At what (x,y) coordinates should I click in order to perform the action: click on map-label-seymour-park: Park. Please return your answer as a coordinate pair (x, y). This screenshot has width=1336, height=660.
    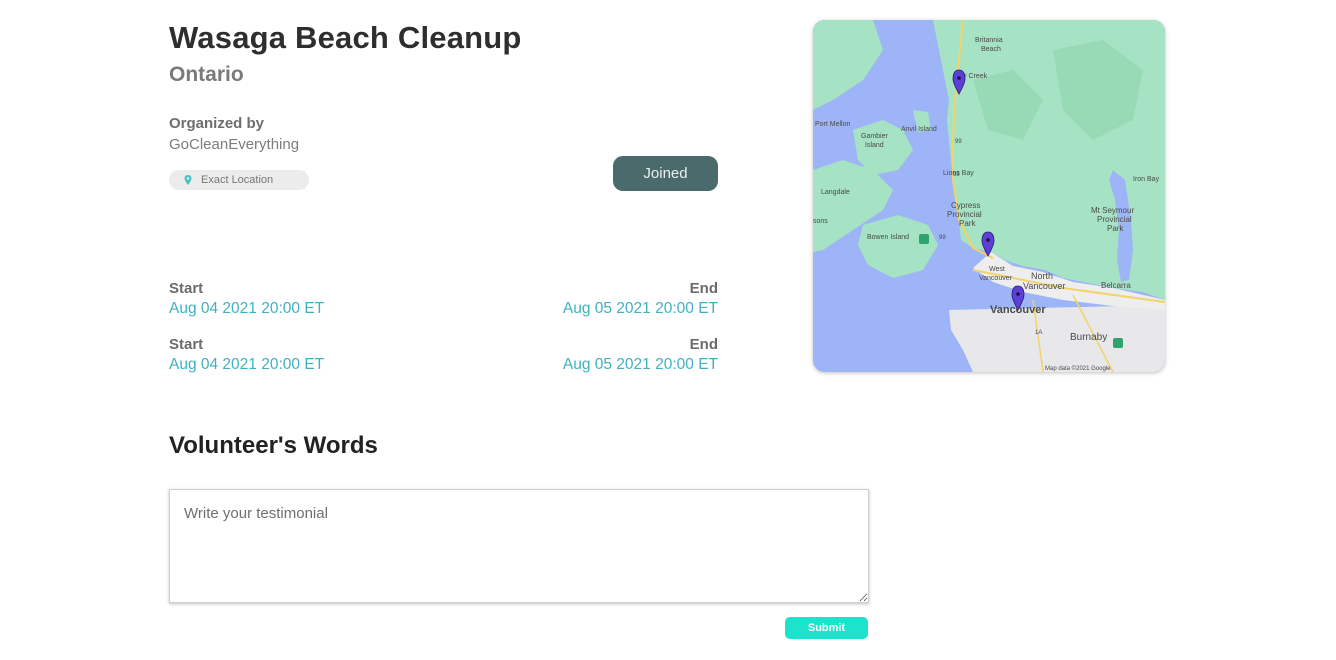
    Looking at the image, I should click on (1115, 228).